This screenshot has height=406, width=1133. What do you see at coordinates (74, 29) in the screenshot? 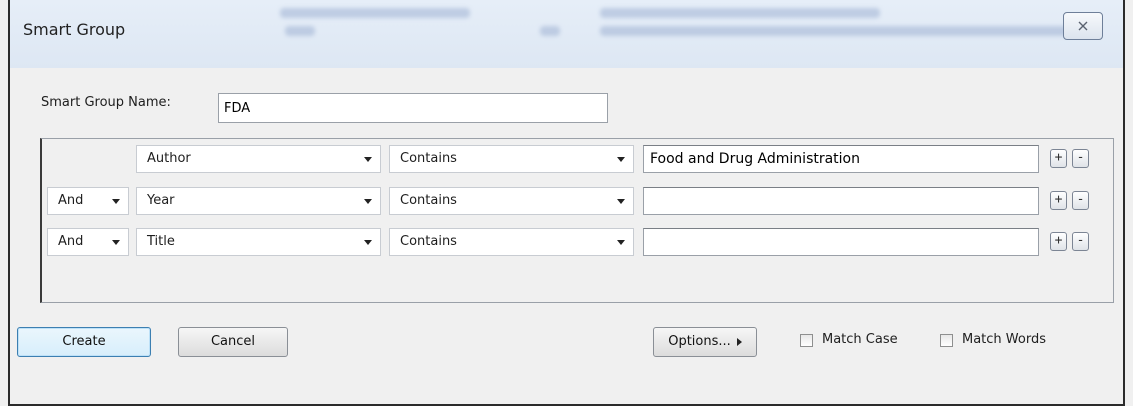
I see `window-title: Smart Group` at bounding box center [74, 29].